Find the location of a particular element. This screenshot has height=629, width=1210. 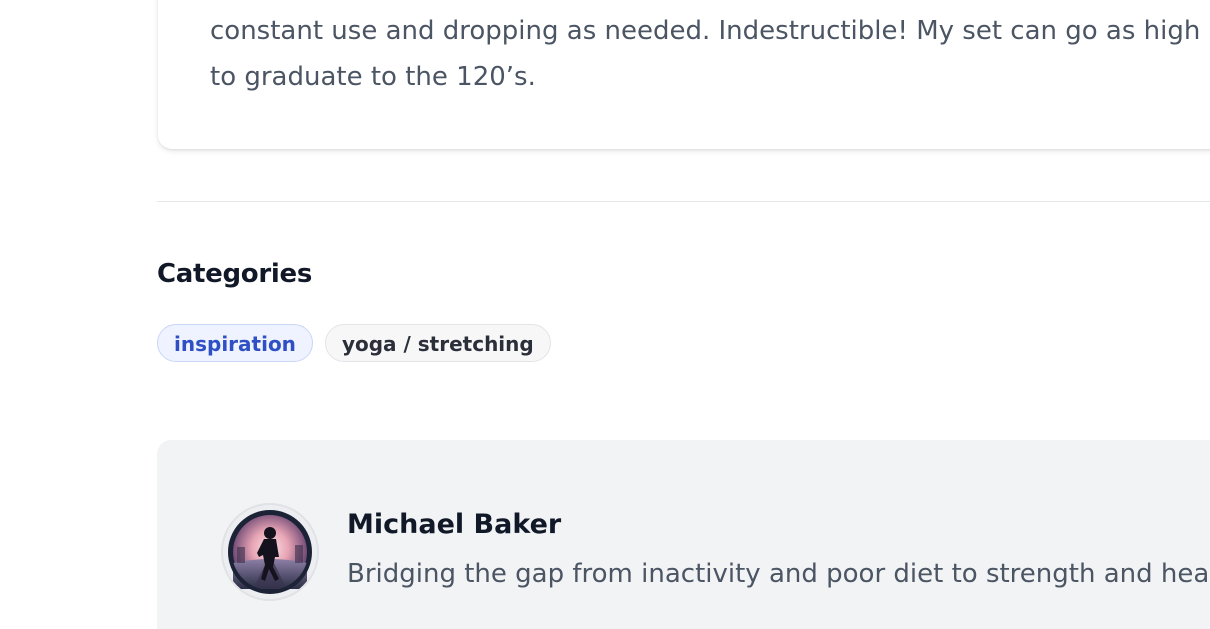

categories-heading: Categories is located at coordinates (235, 274).